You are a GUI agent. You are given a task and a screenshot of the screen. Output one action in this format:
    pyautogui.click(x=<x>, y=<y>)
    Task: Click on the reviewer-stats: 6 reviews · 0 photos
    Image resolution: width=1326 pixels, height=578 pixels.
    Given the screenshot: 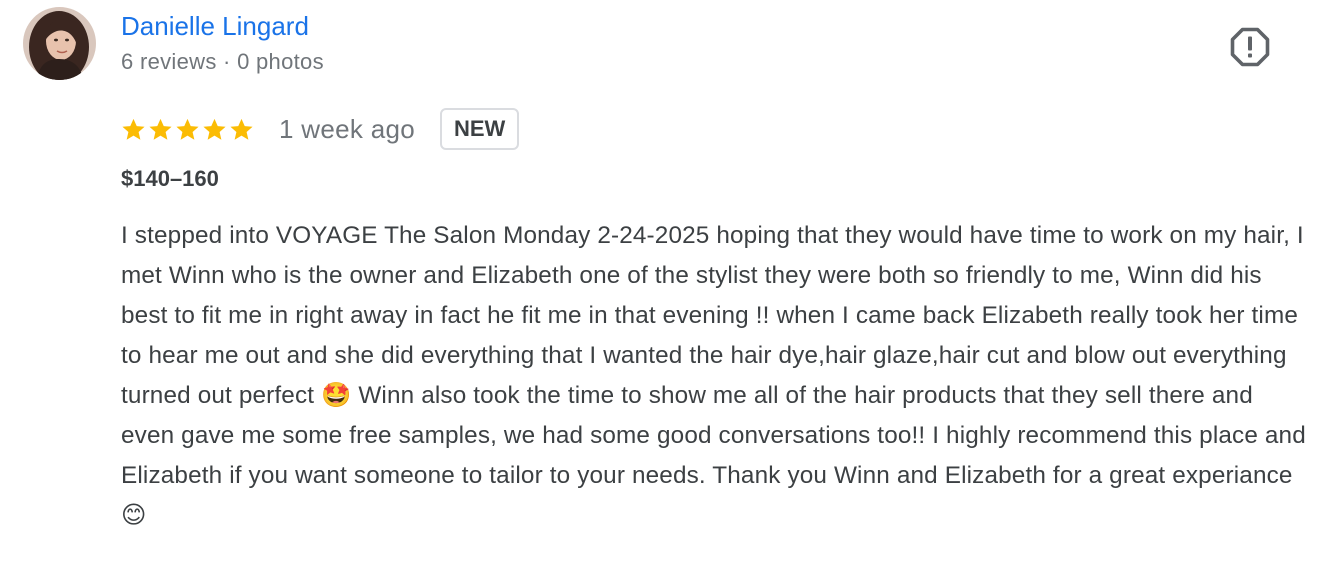 What is the action you would take?
    pyautogui.click(x=222, y=61)
    